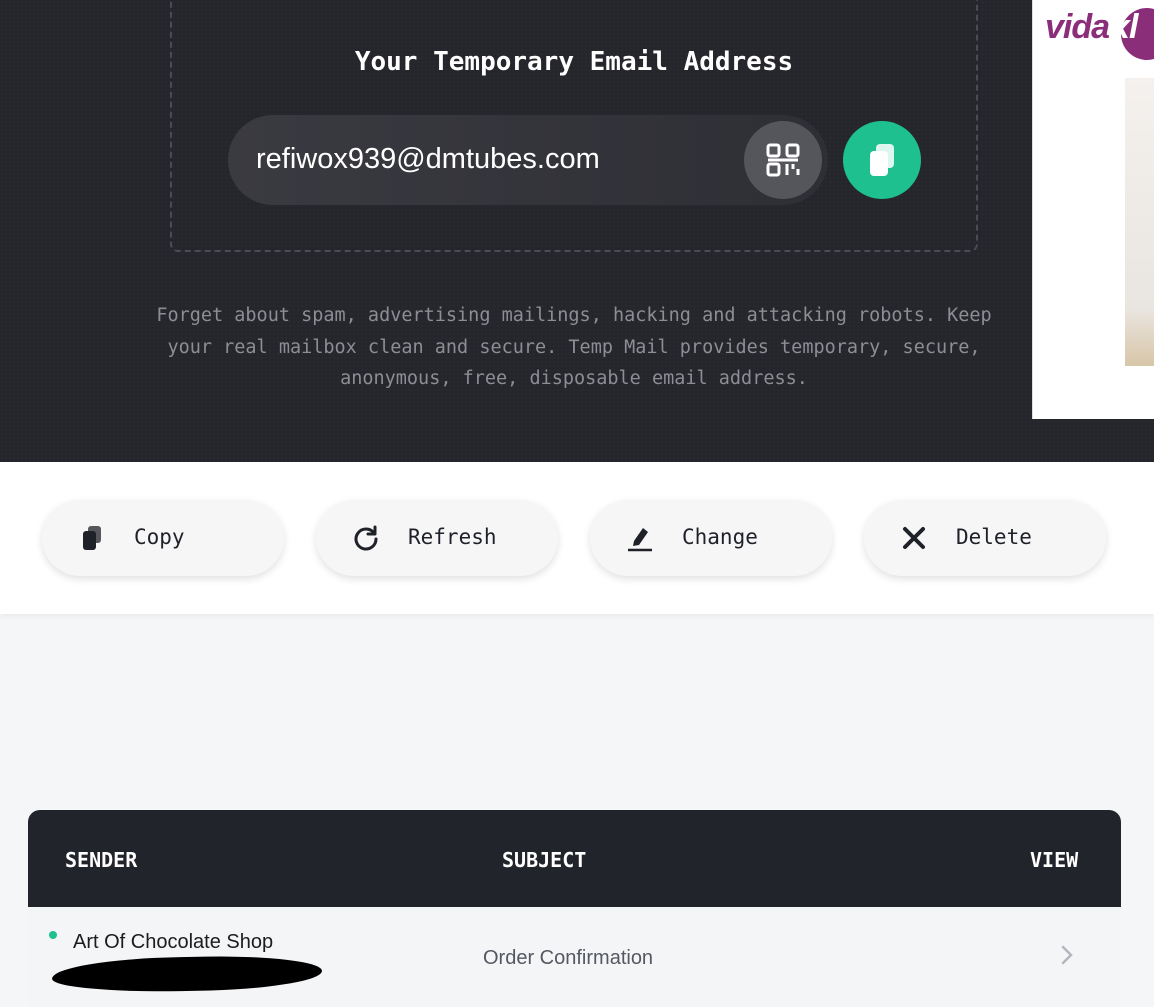 The height and width of the screenshot is (1007, 1154). I want to click on page-title: Your Temporary Email Address, so click(574, 62).